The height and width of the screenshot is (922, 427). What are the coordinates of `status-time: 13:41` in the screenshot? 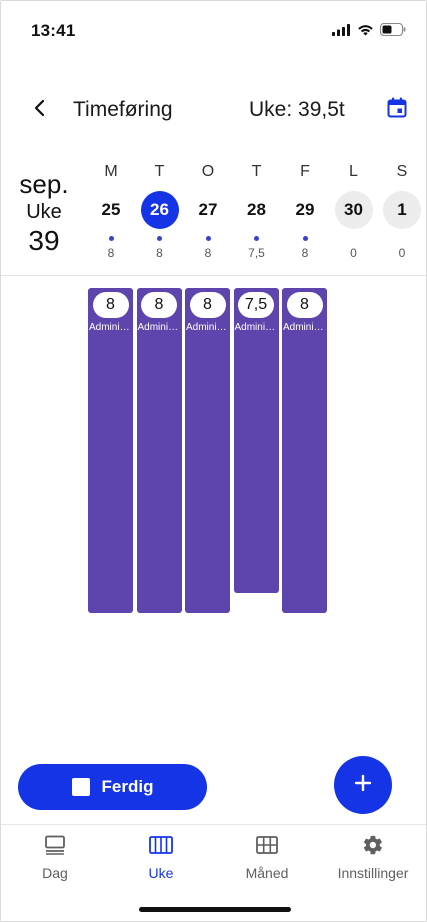 It's located at (53, 30).